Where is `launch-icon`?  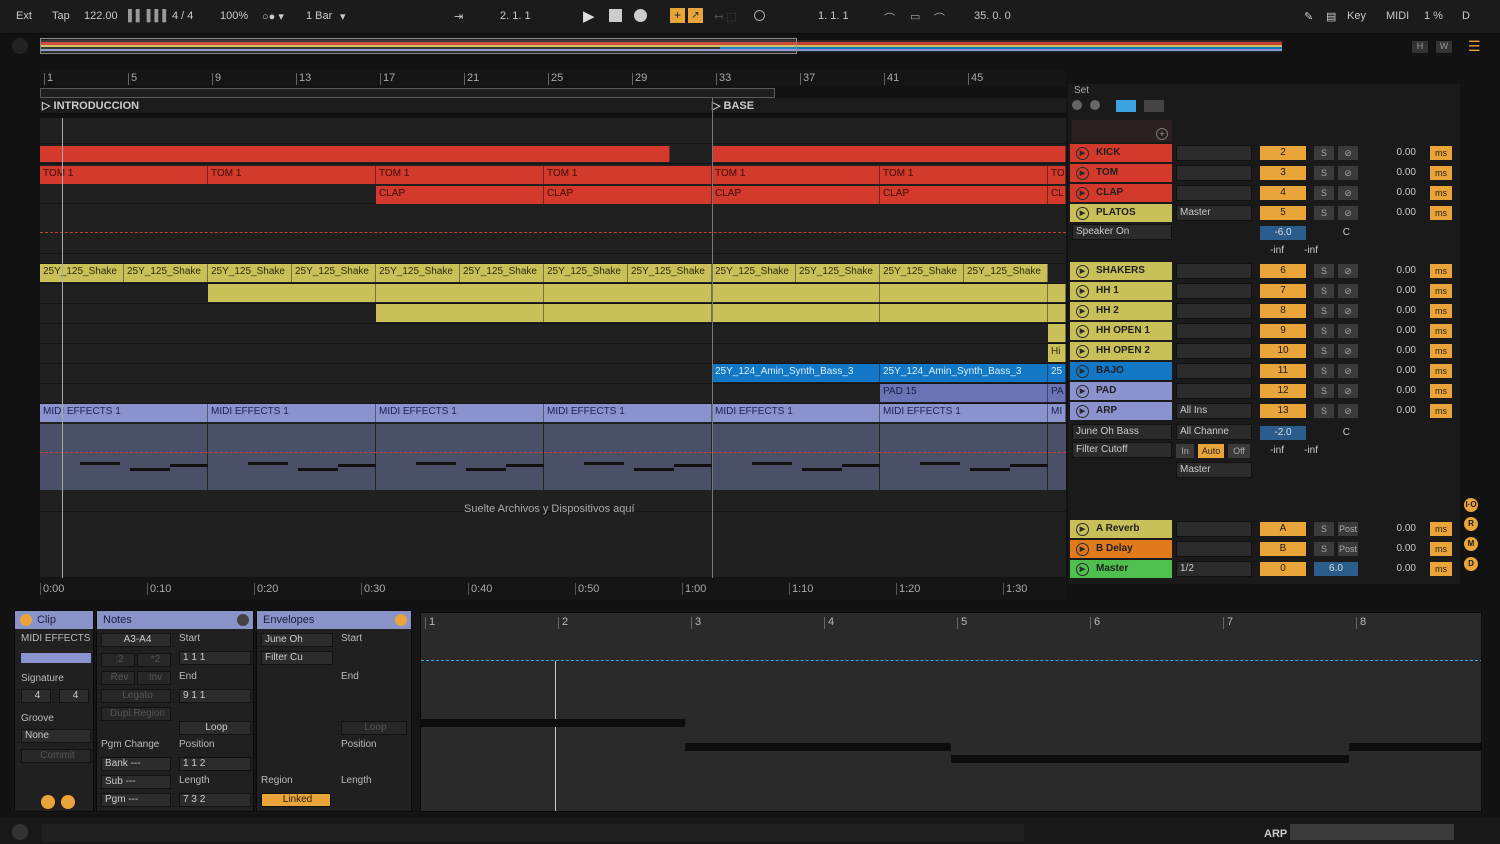 launch-icon is located at coordinates (68, 802).